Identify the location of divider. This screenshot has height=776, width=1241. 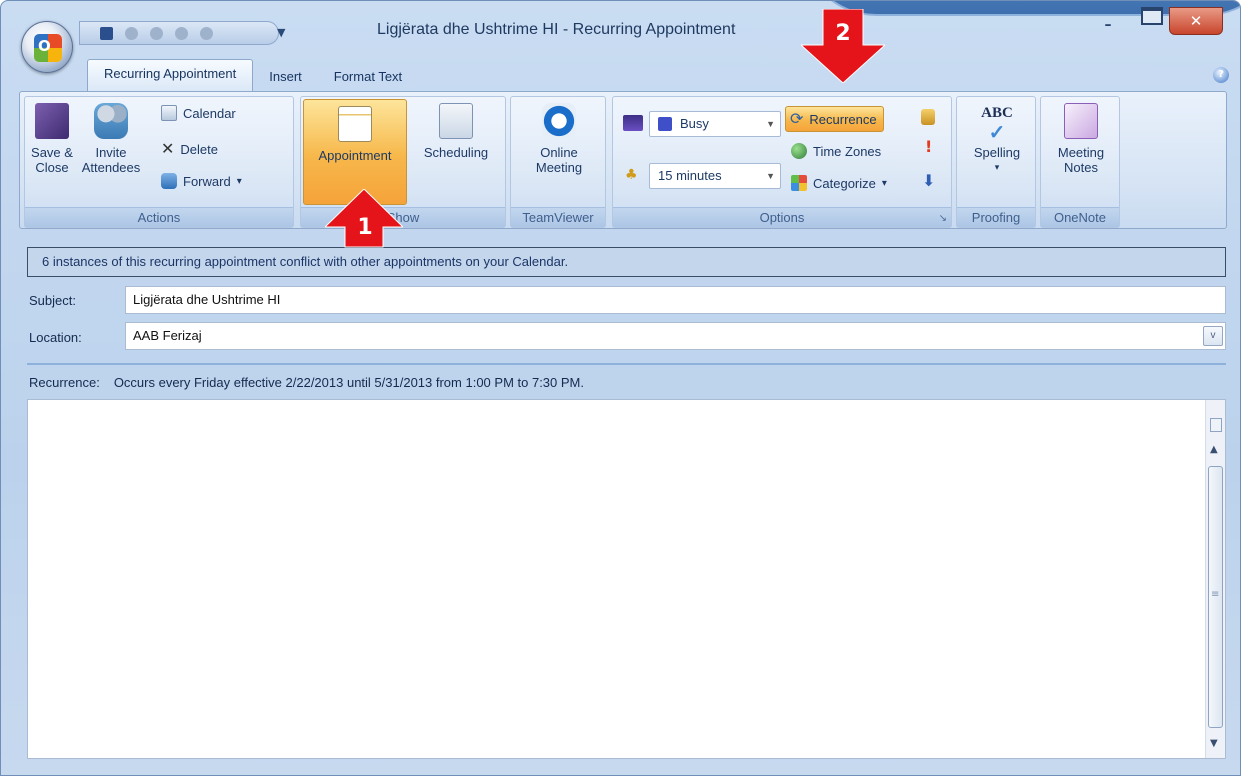
(626, 364).